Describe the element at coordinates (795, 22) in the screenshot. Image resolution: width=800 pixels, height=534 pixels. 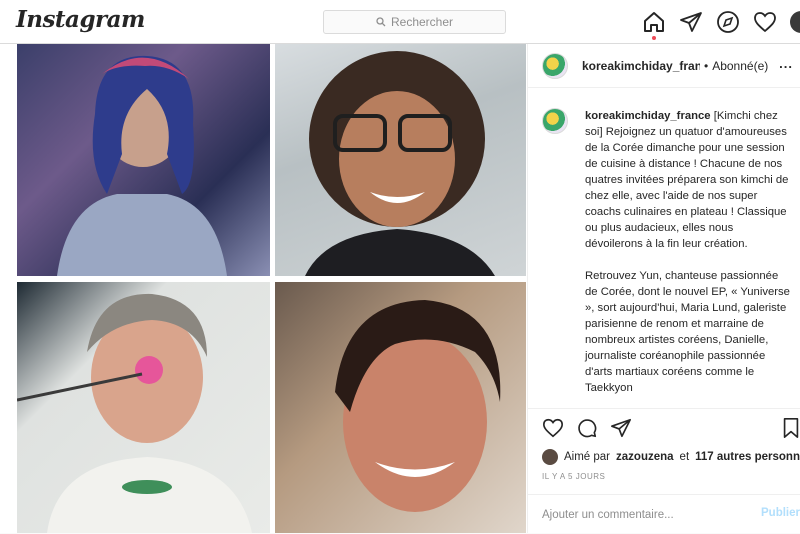
I see `profile-avatar` at that location.